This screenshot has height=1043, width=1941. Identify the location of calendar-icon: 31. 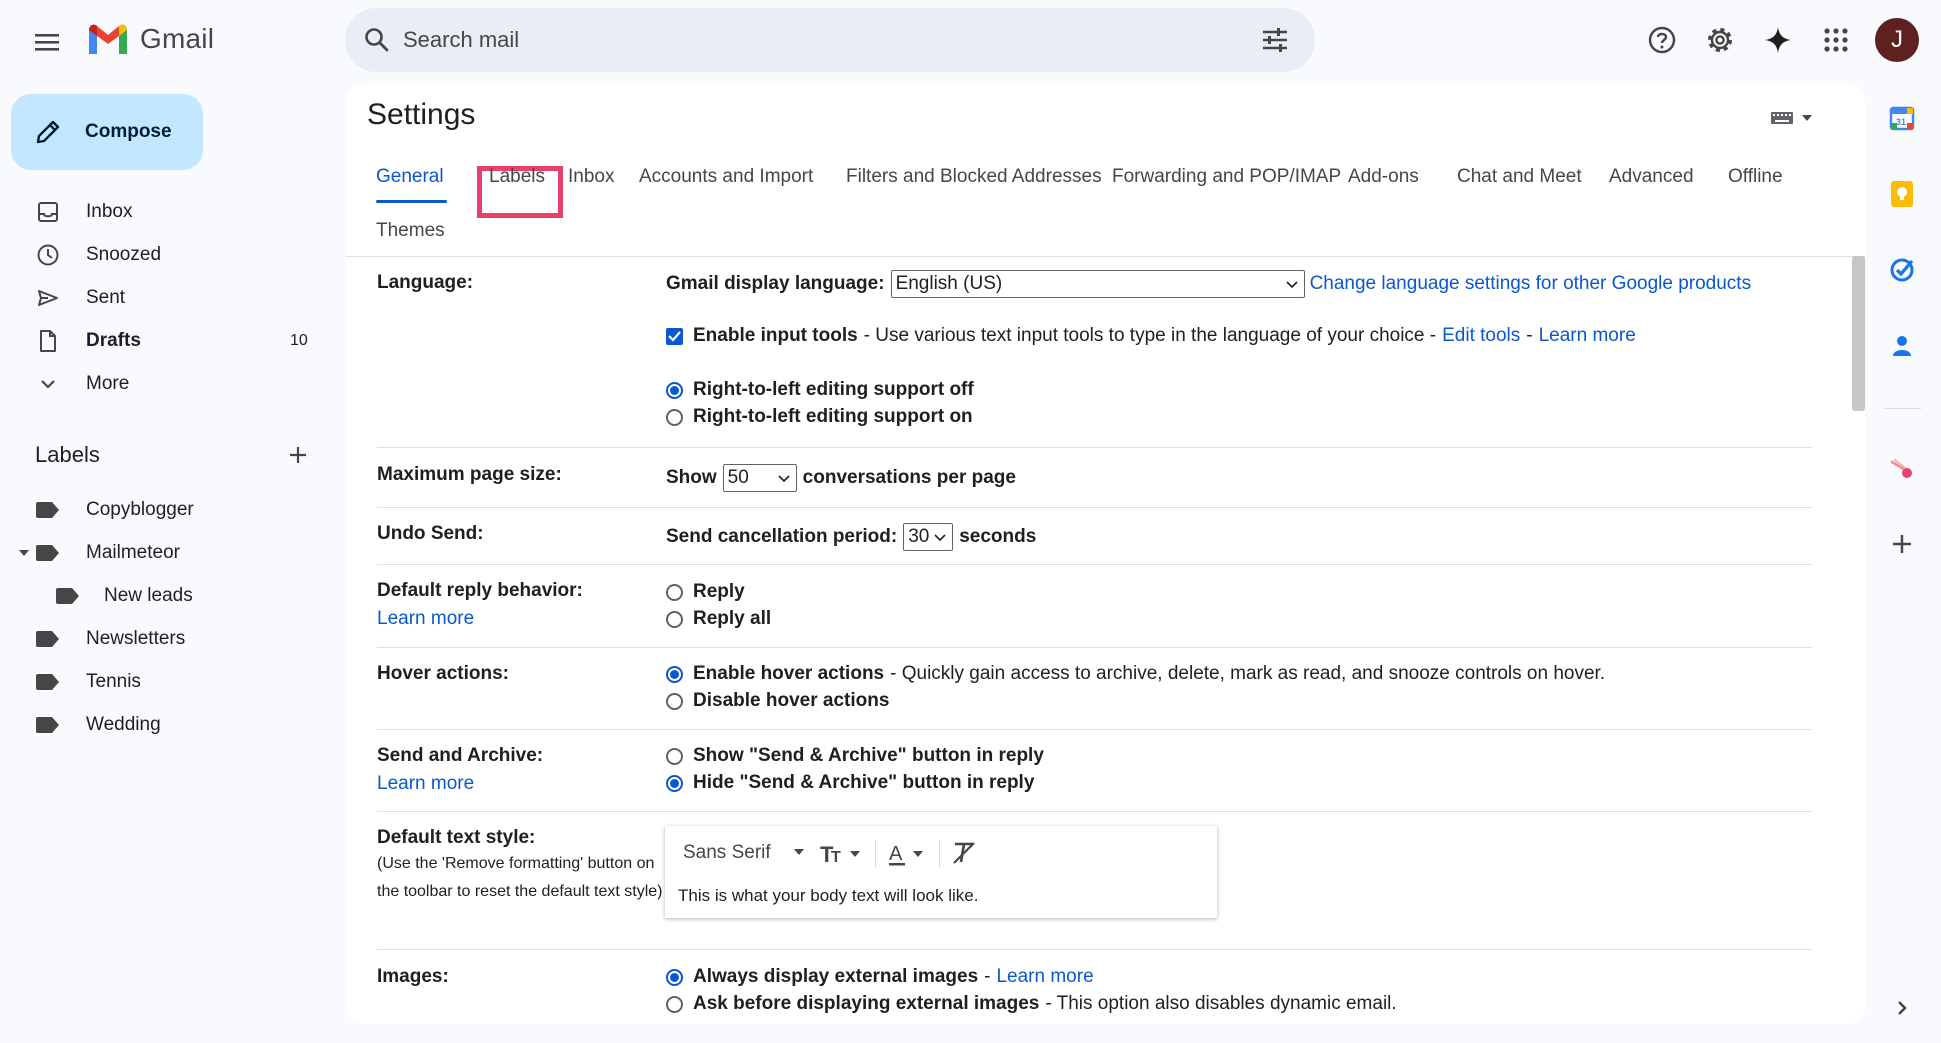
(1902, 118).